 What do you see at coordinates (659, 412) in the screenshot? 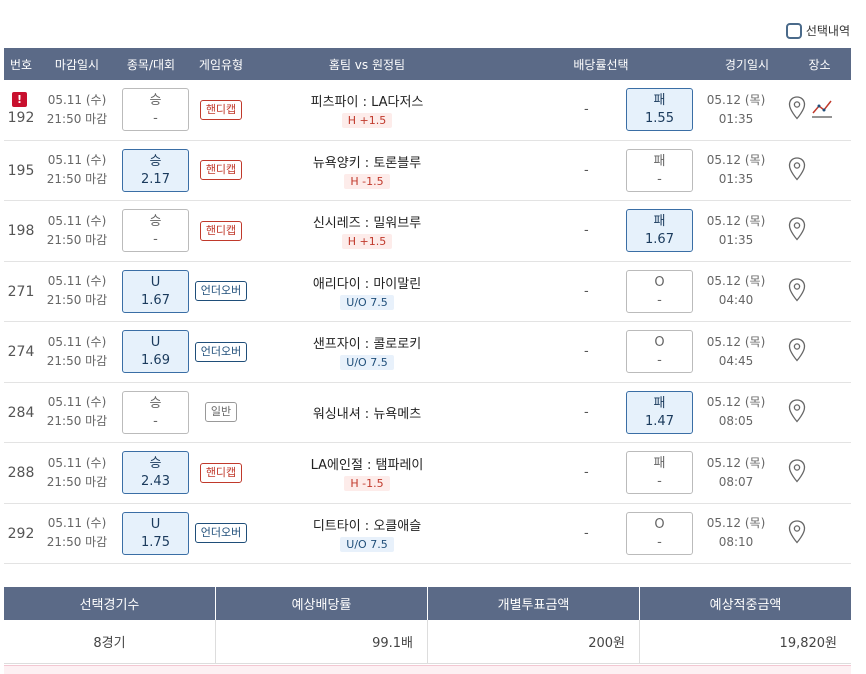
I see `odds-away-button: 패 1.47` at bounding box center [659, 412].